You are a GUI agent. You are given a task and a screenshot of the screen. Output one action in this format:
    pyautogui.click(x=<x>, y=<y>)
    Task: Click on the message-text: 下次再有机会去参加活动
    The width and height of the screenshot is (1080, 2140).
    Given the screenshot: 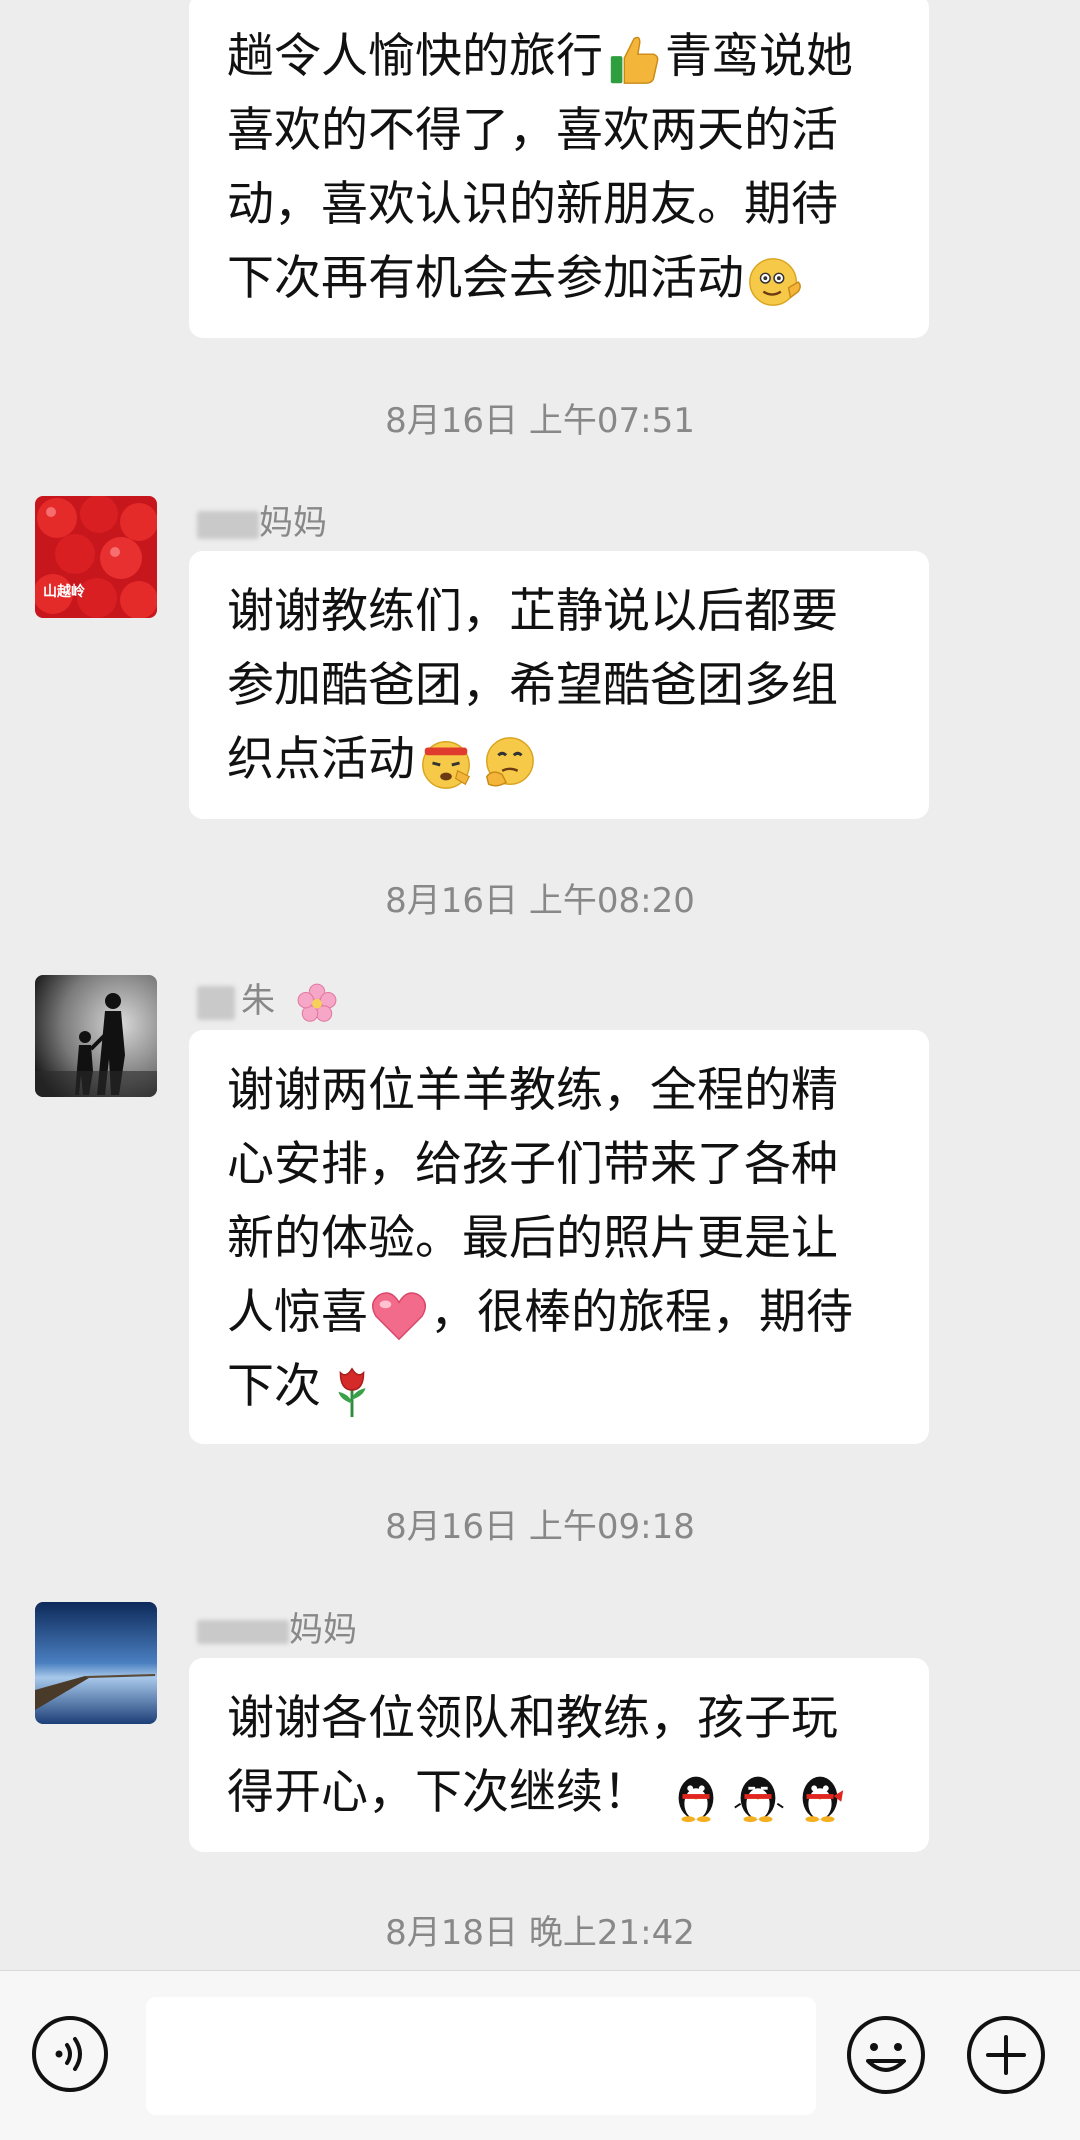 What is the action you would take?
    pyautogui.click(x=485, y=278)
    